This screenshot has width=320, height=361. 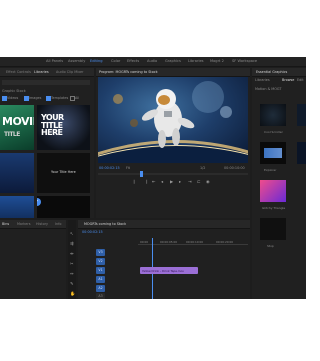 I want to click on tab-effect-controls: Effect Controls, so click(x=18, y=72).